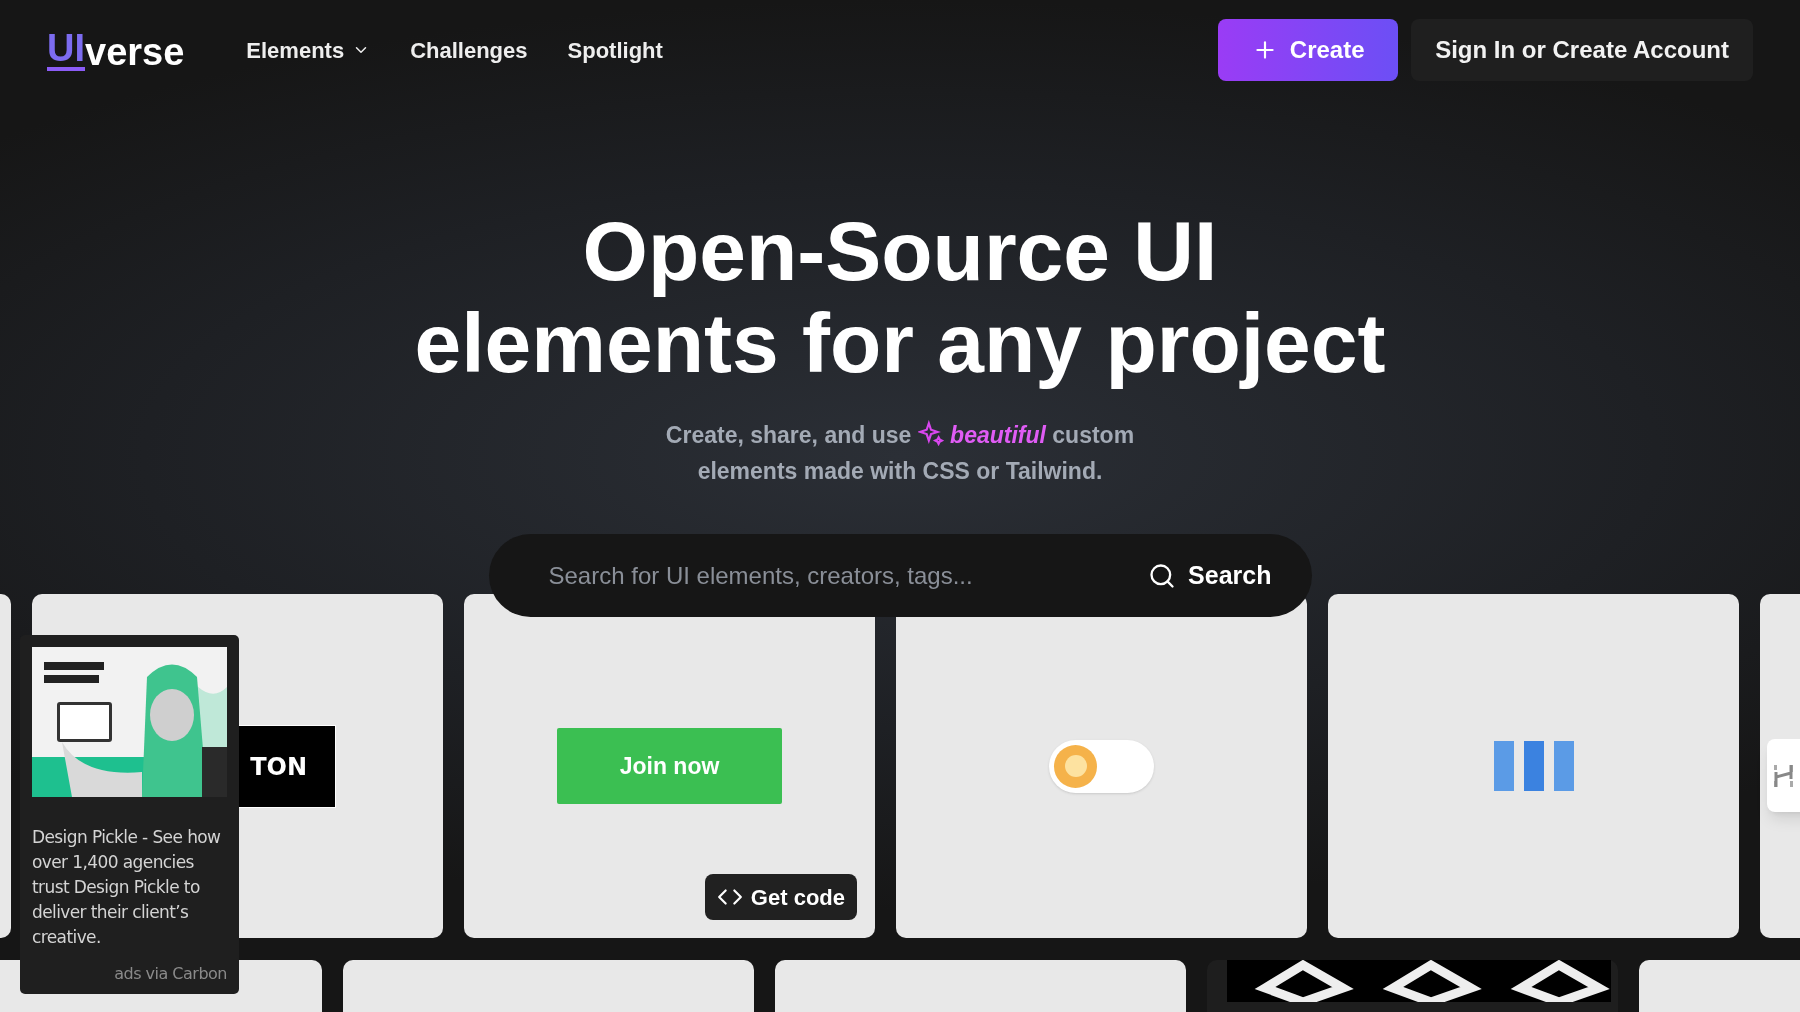  I want to click on hero-subtitle: Create, share, and use beautiful custom elements made with CSS or Tailwind., so click(900, 452).